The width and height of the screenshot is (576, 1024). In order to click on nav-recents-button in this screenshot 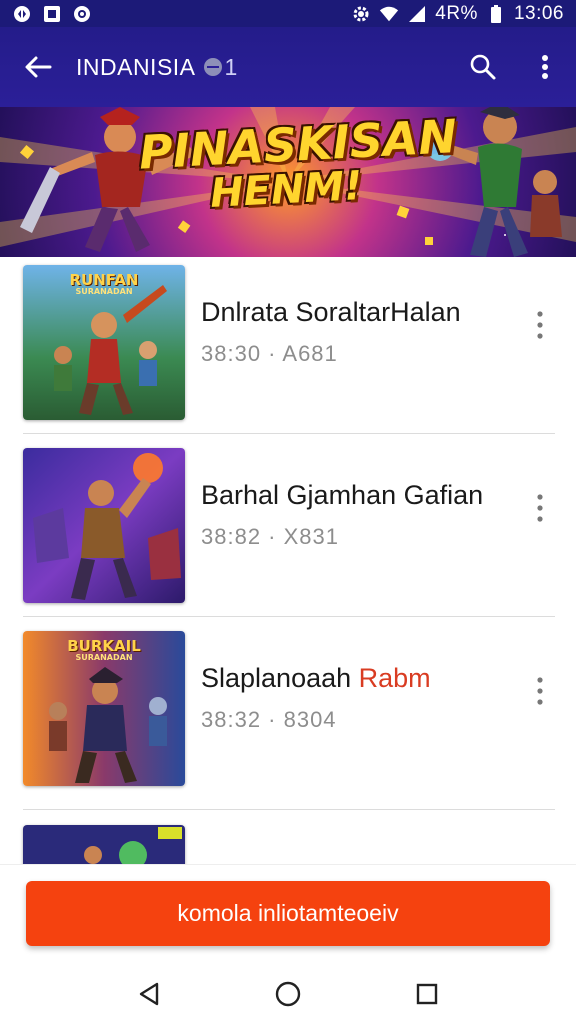, I will do `click(427, 994)`.